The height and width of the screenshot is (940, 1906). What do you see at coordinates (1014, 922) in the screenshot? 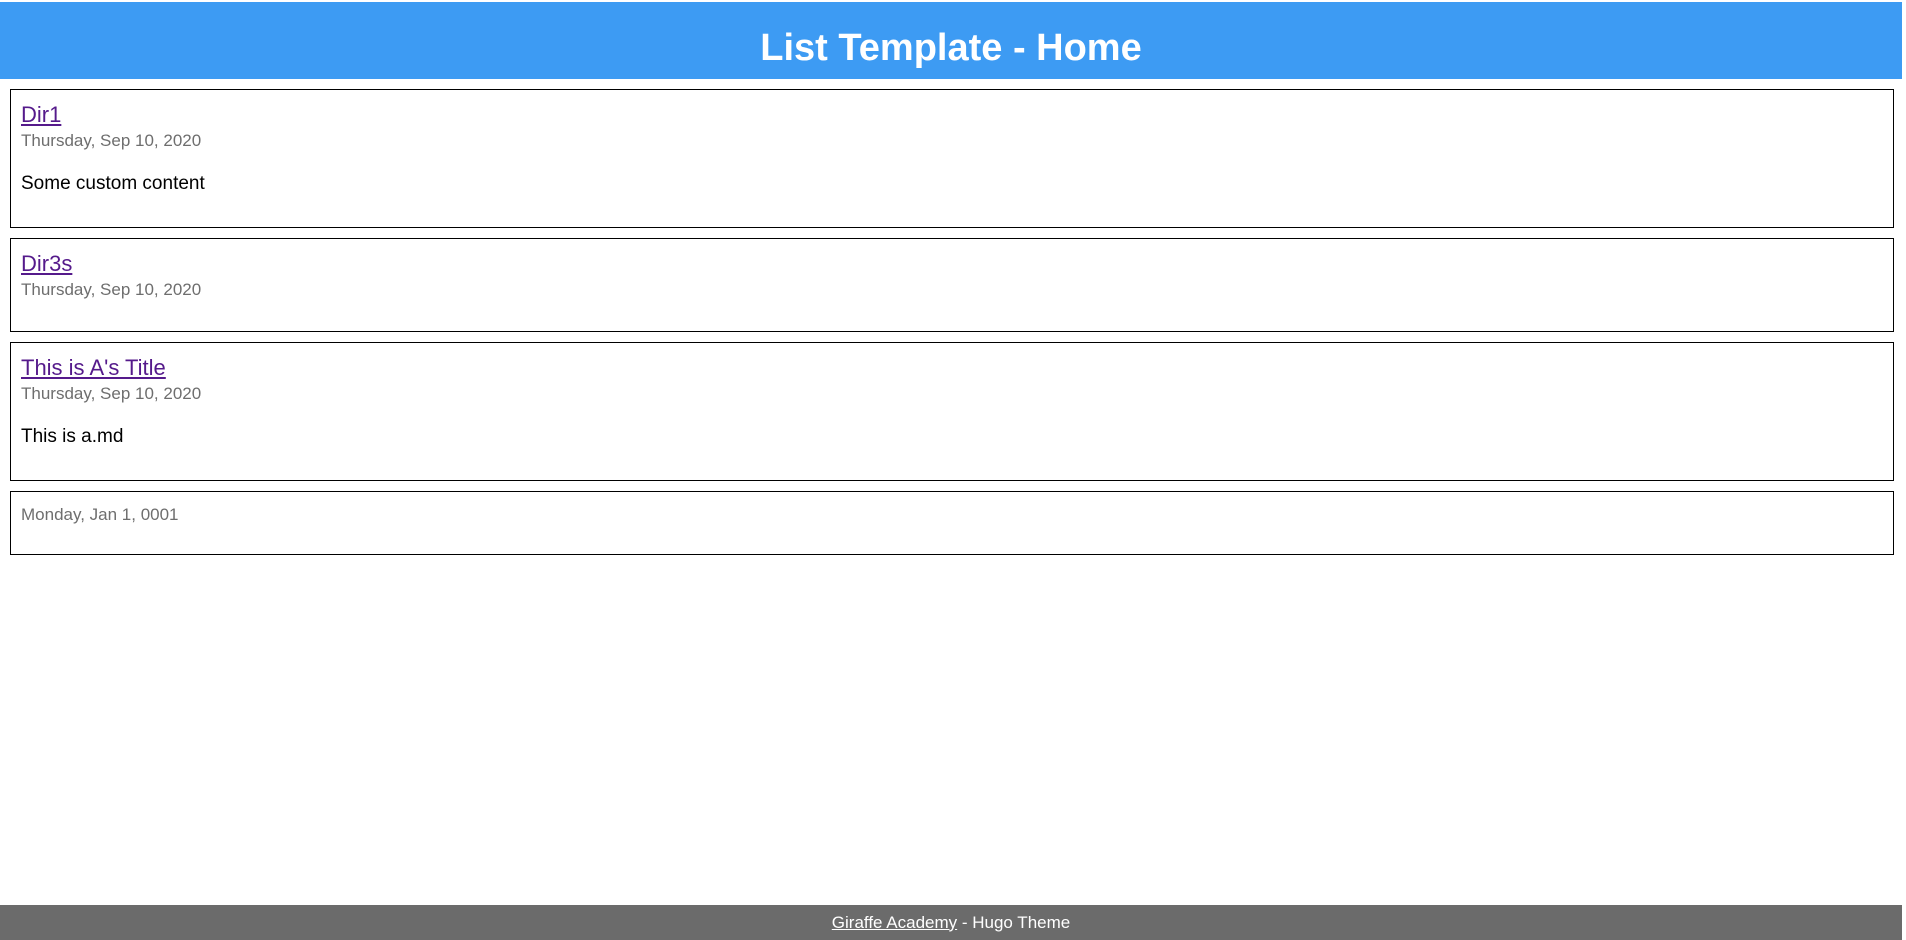
I see `footer-suffix: - Hugo Theme` at bounding box center [1014, 922].